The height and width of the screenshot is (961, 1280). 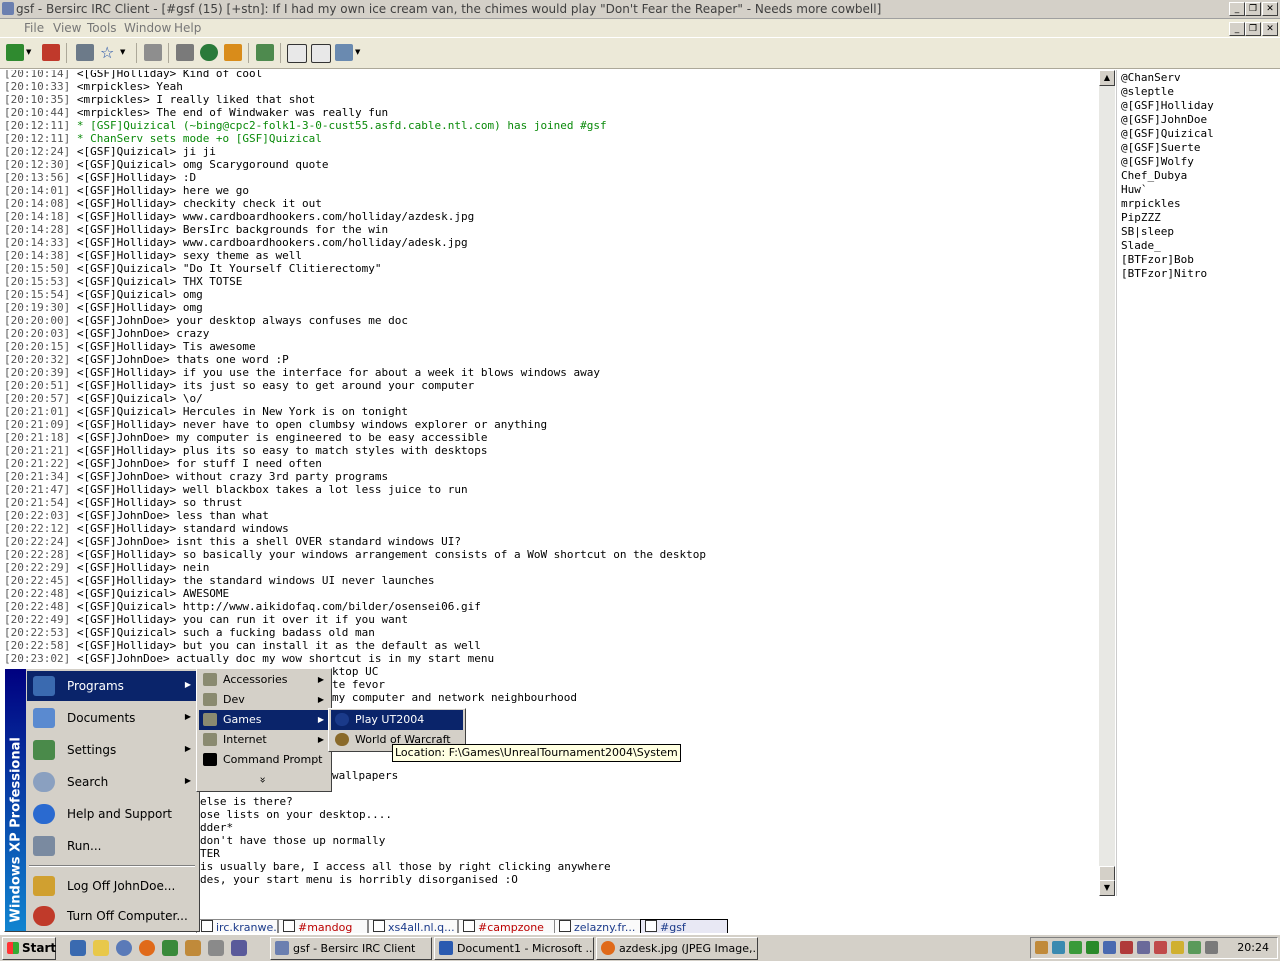 What do you see at coordinates (187, 28) in the screenshot?
I see `menu-help: Help` at bounding box center [187, 28].